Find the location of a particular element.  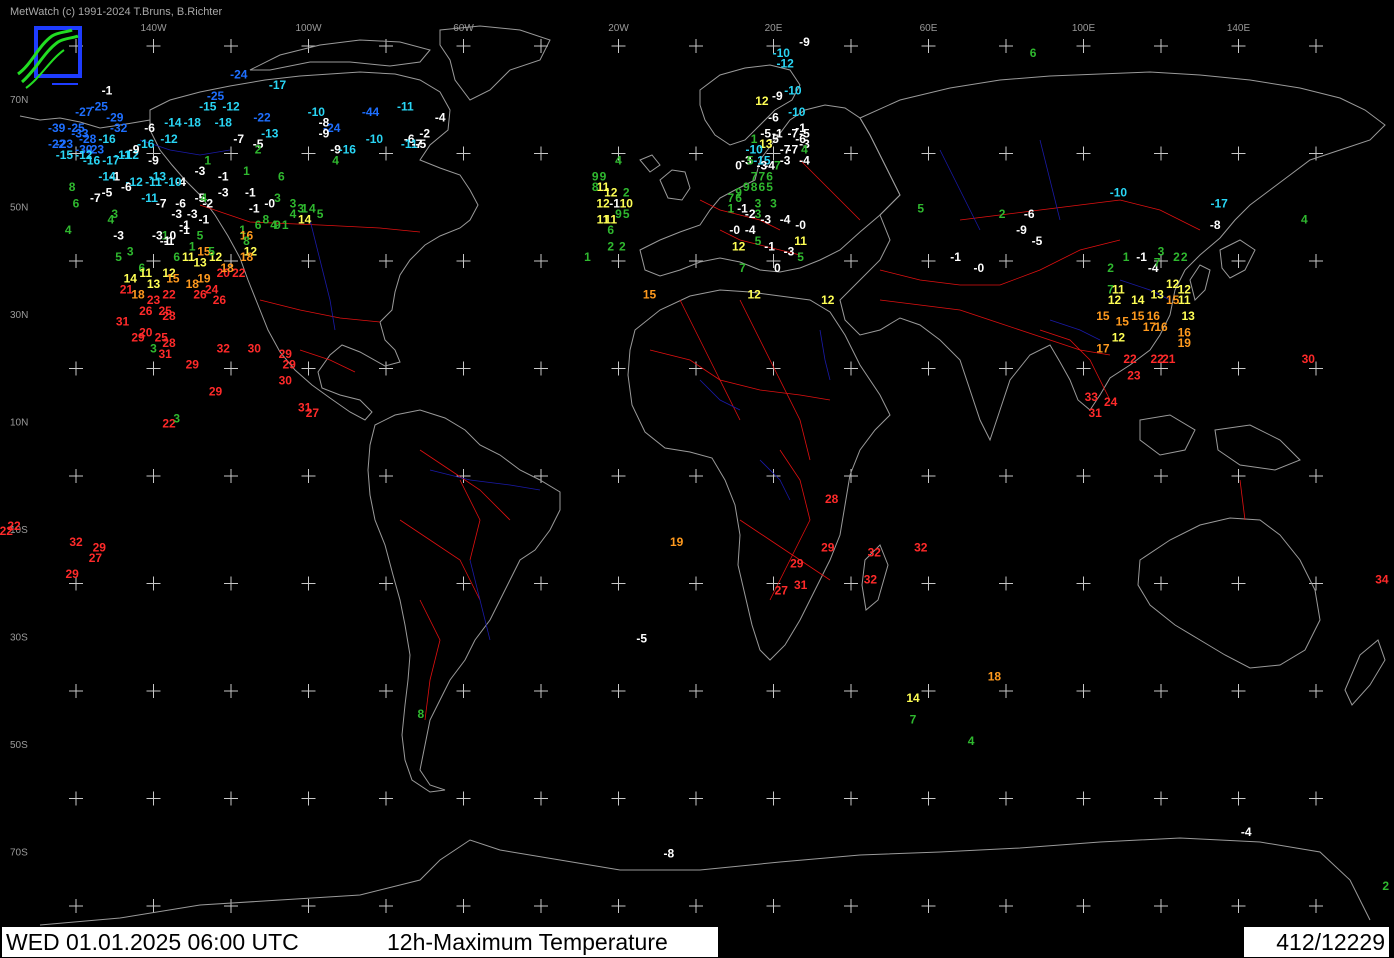

temperature-observation: 2 is located at coordinates (610, 246).